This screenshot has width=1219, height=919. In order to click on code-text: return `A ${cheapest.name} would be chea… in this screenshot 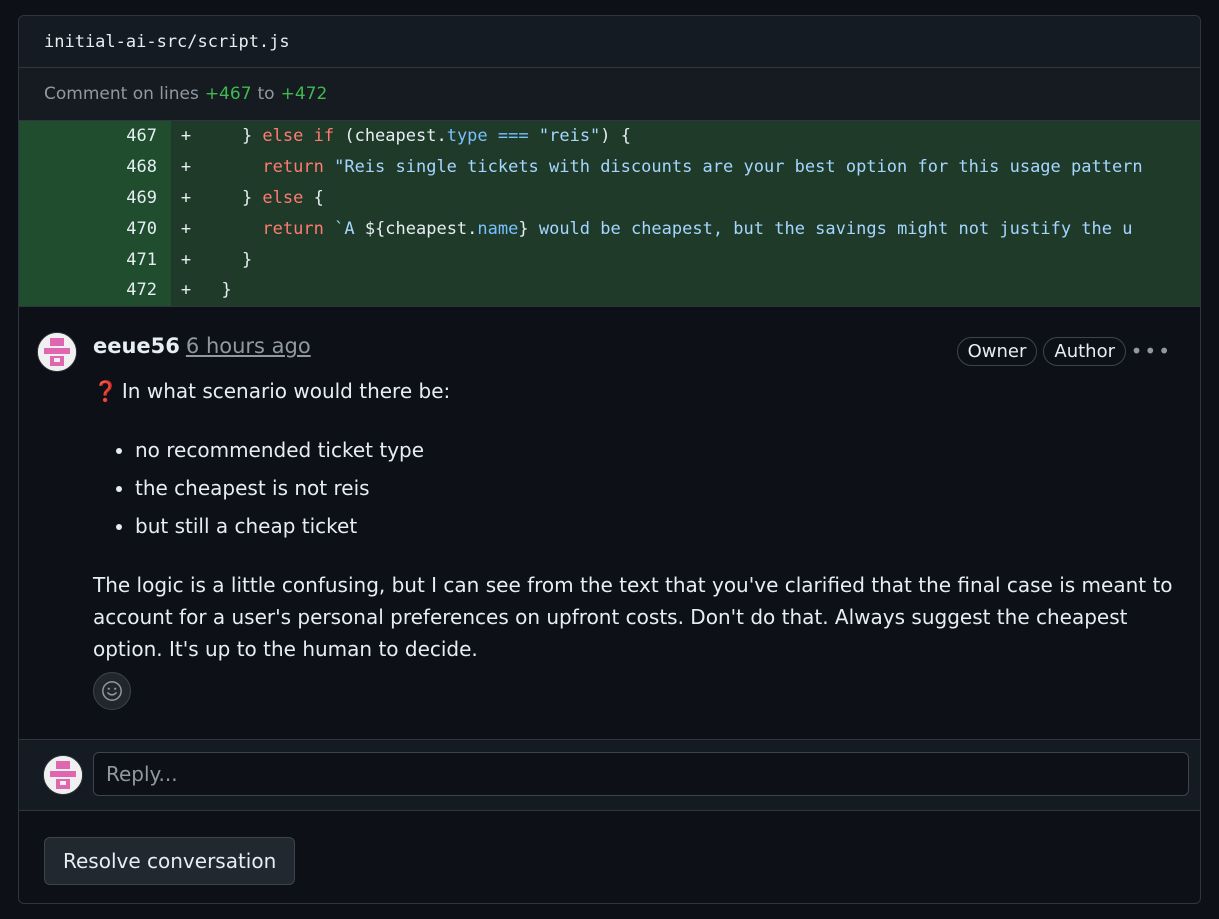, I will do `click(697, 228)`.